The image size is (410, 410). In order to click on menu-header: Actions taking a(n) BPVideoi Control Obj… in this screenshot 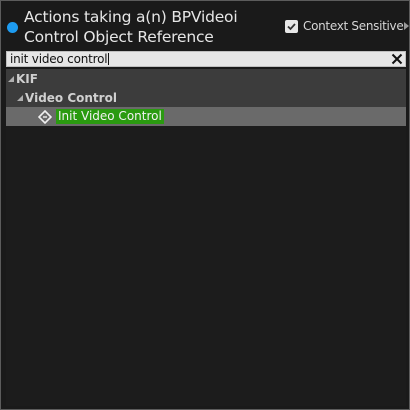, I will do `click(205, 25)`.